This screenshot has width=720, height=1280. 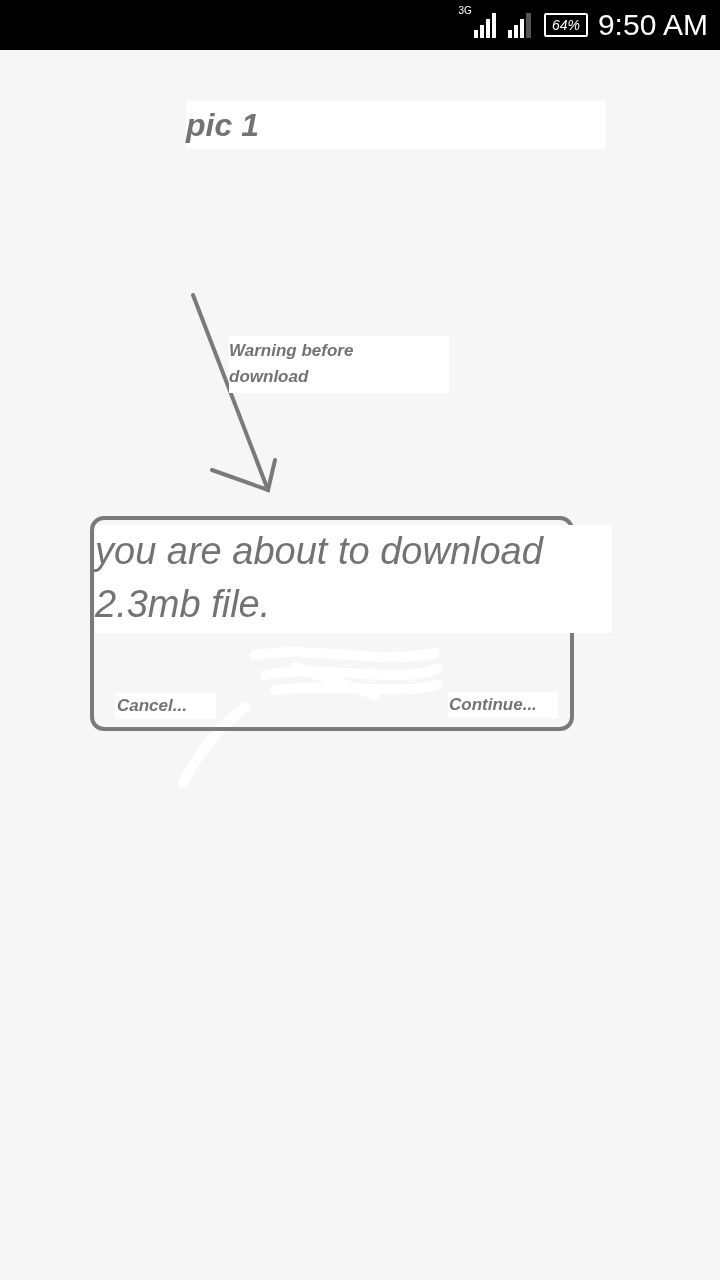 I want to click on network-type: 3G, so click(x=465, y=11).